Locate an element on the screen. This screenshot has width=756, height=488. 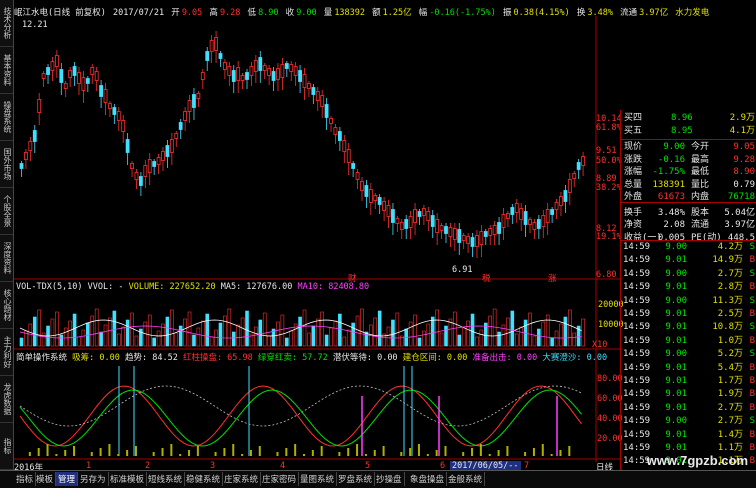
bid4-row: 买四 8.96 2.9万 is located at coordinates (688, 118).